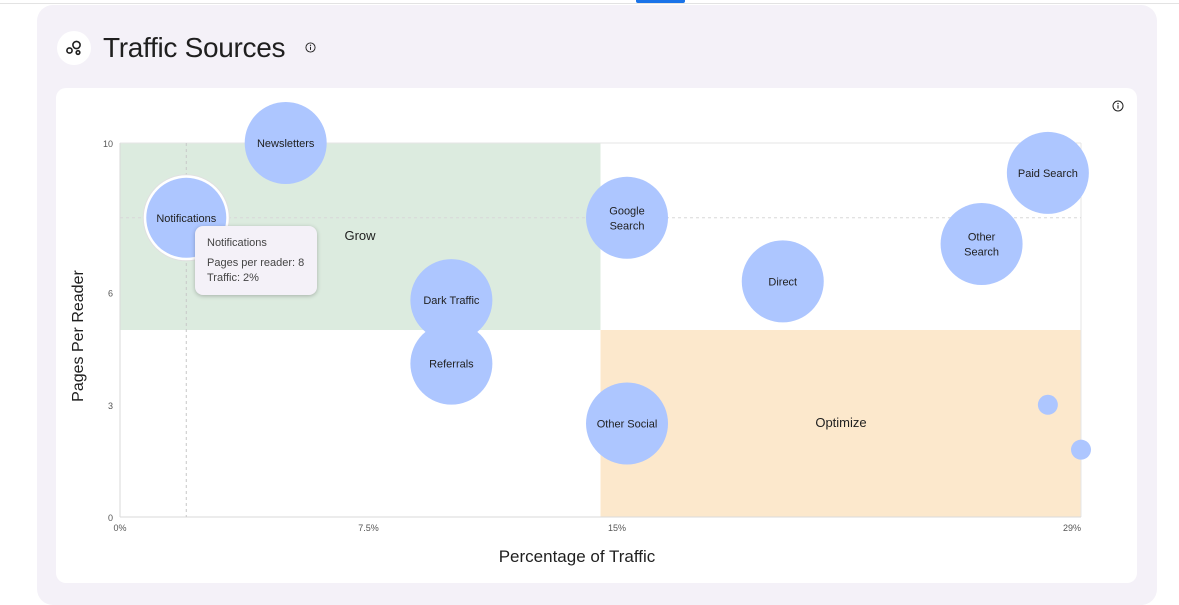  Describe the element at coordinates (256, 263) in the screenshot. I see `tooltip-pages-per-reader: Pages per reader: 8` at that location.